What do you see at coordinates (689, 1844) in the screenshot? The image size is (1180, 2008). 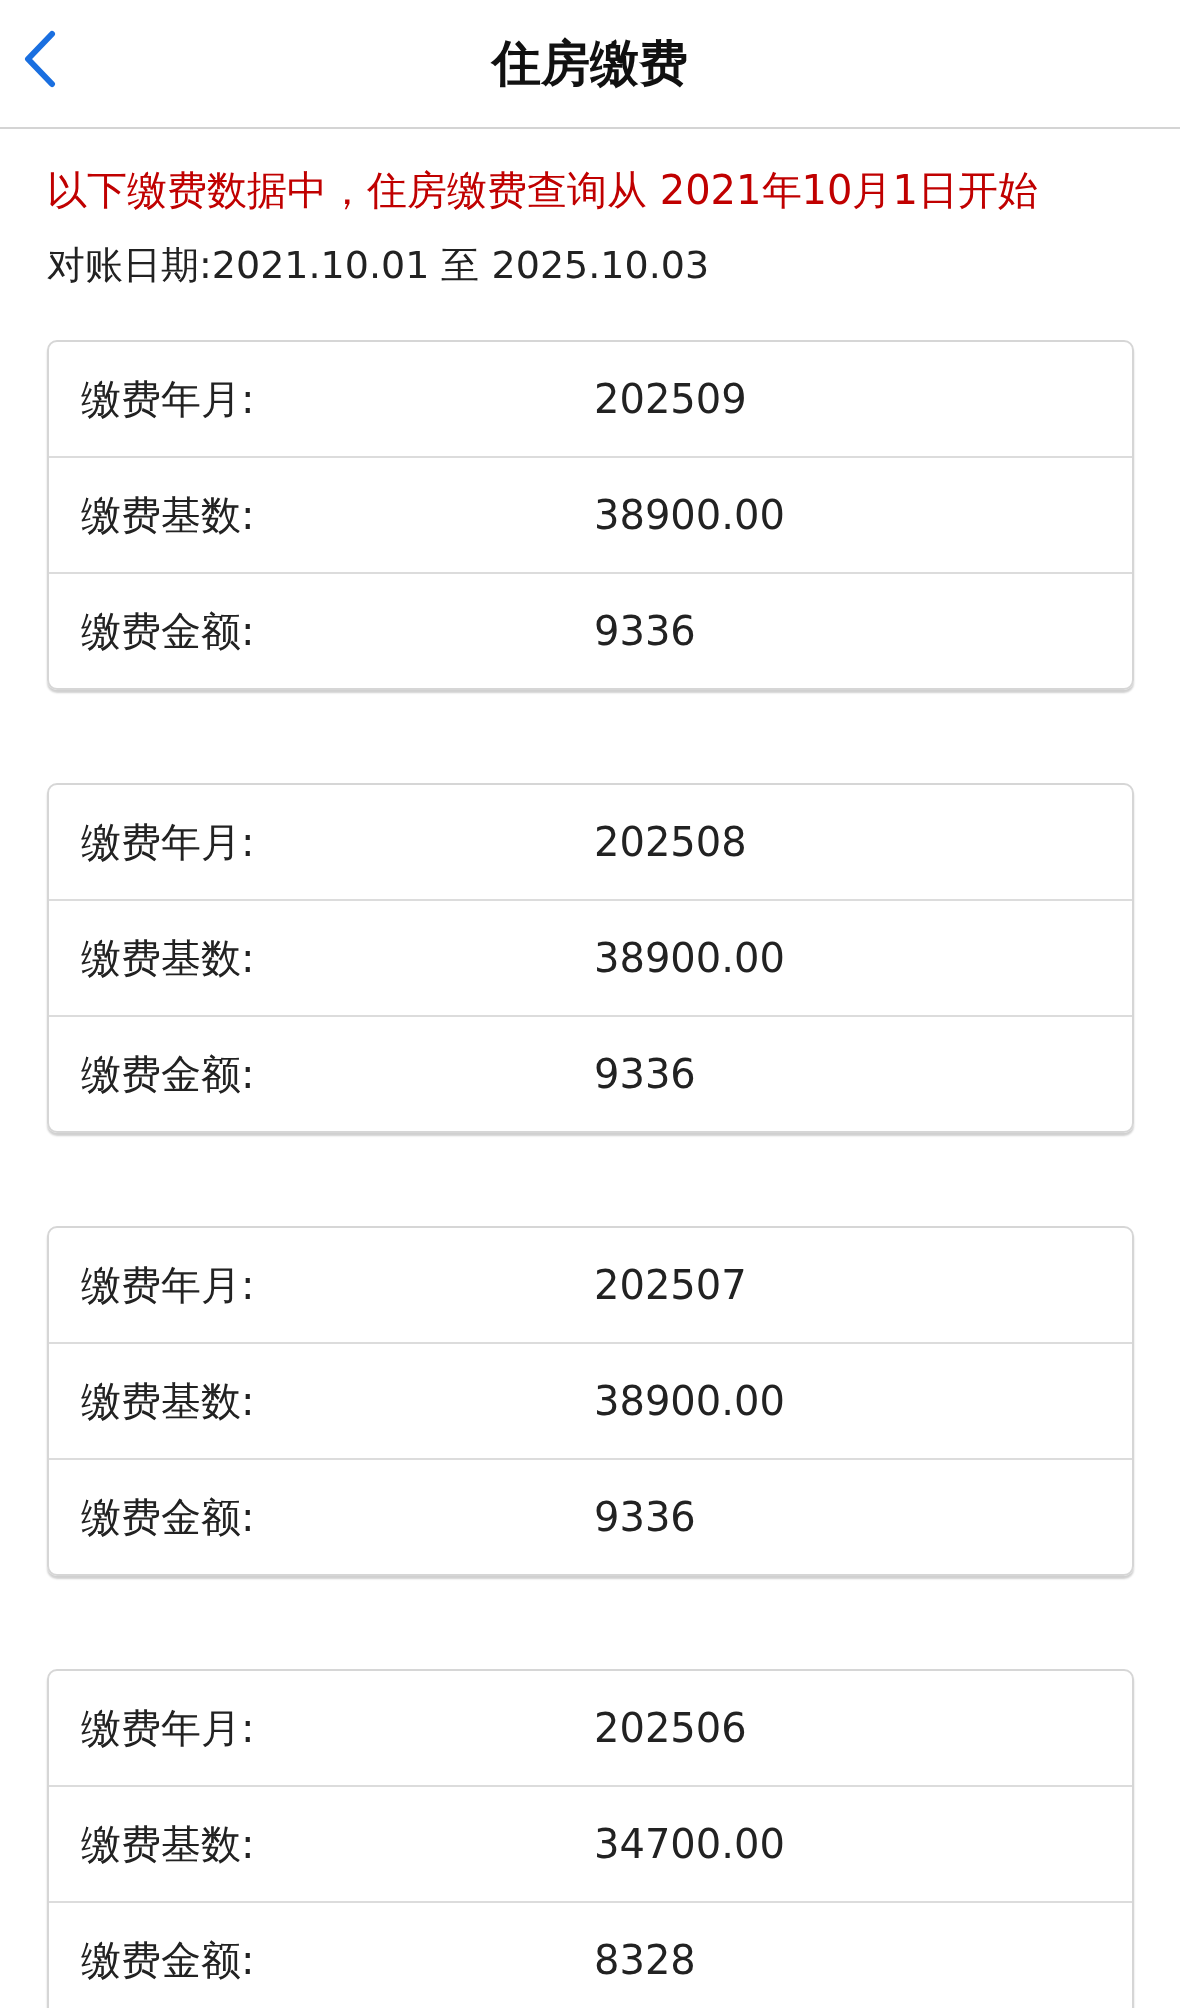 I see `field-value: 34700.00` at bounding box center [689, 1844].